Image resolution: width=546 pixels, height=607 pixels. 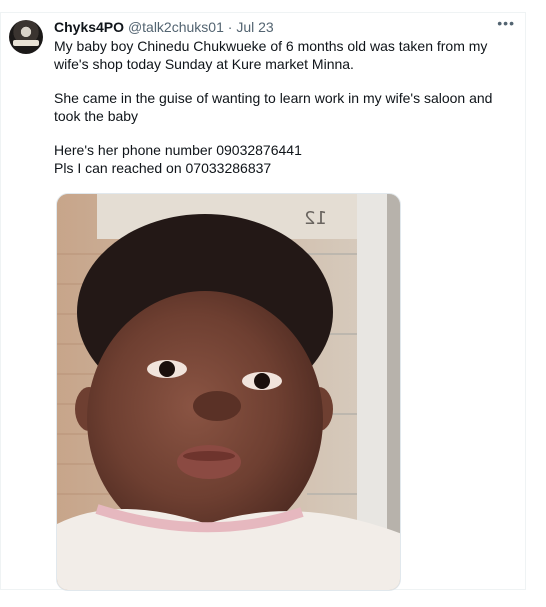 What do you see at coordinates (89, 27) in the screenshot?
I see `display-name: Chyks4PO` at bounding box center [89, 27].